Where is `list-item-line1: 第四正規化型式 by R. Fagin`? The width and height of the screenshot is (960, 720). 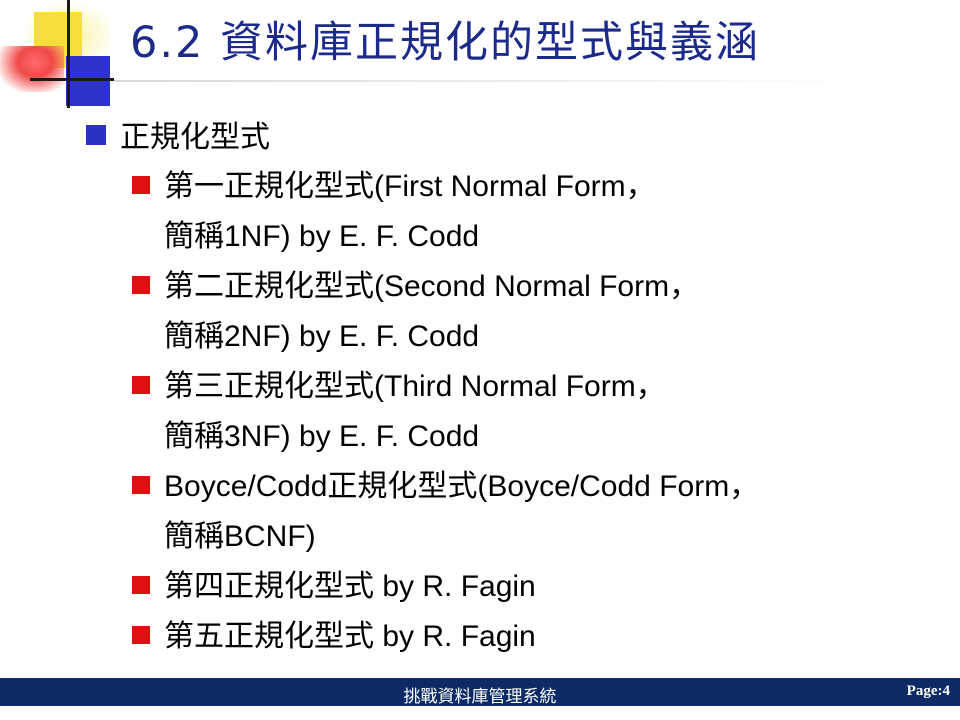
list-item-line1: 第四正規化型式 by R. Fagin is located at coordinates (350, 586).